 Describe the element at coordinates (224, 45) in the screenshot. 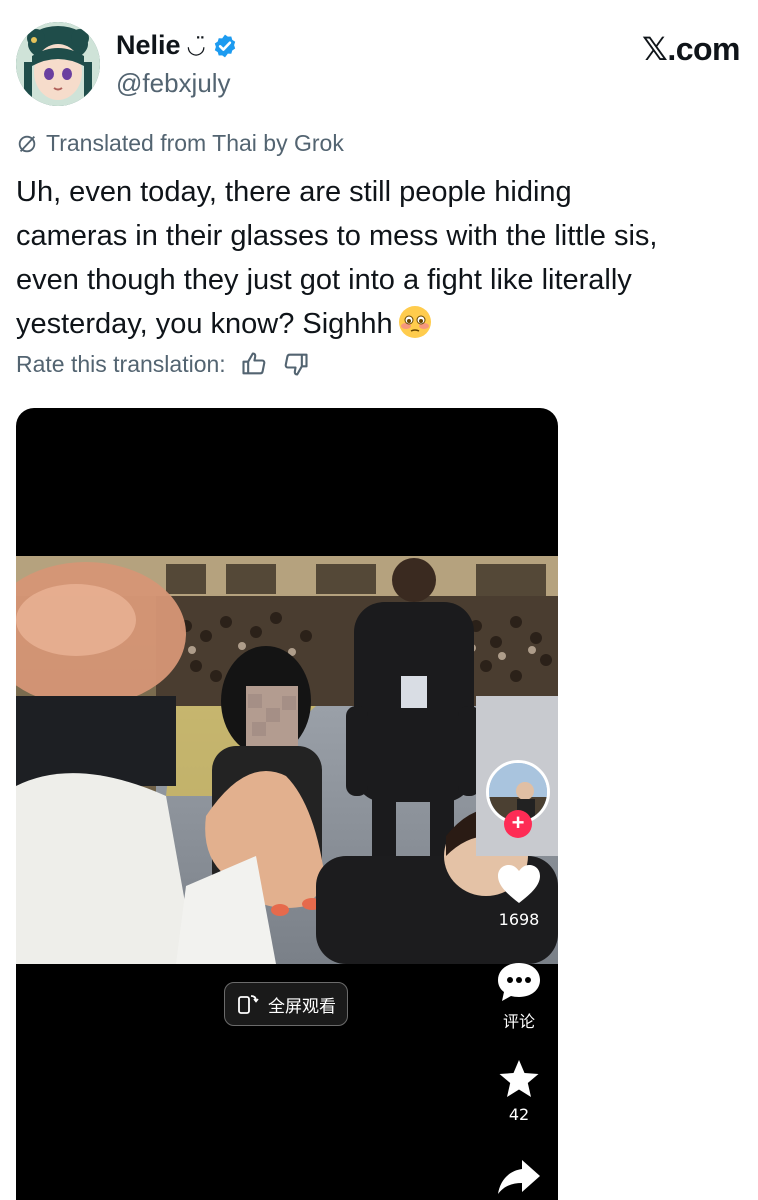

I see `verified-badge-icon` at that location.